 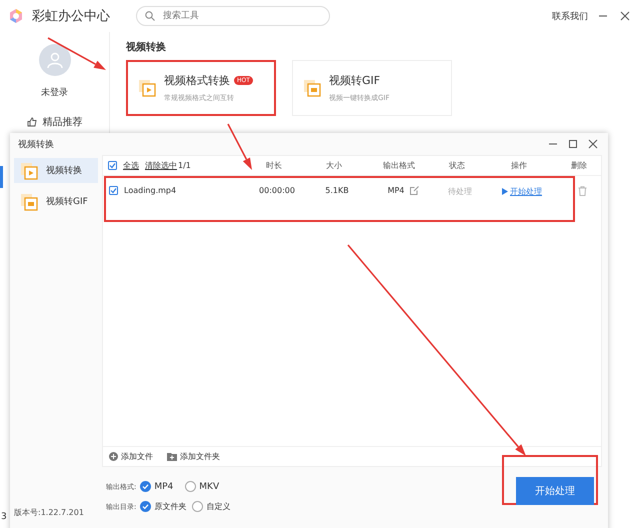 What do you see at coordinates (54, 92) in the screenshot?
I see `login-status: 未登录` at bounding box center [54, 92].